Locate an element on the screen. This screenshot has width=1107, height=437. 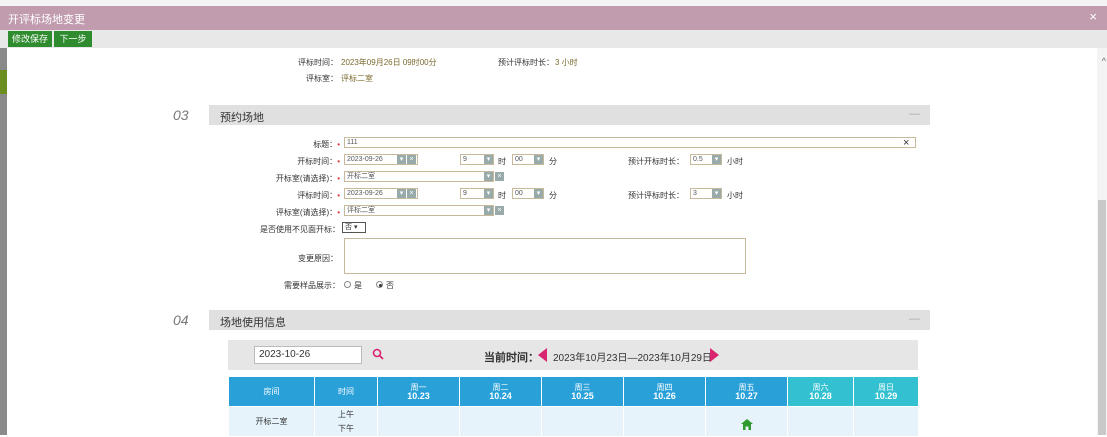
header-thu: 周四 10.26 is located at coordinates (664, 391).